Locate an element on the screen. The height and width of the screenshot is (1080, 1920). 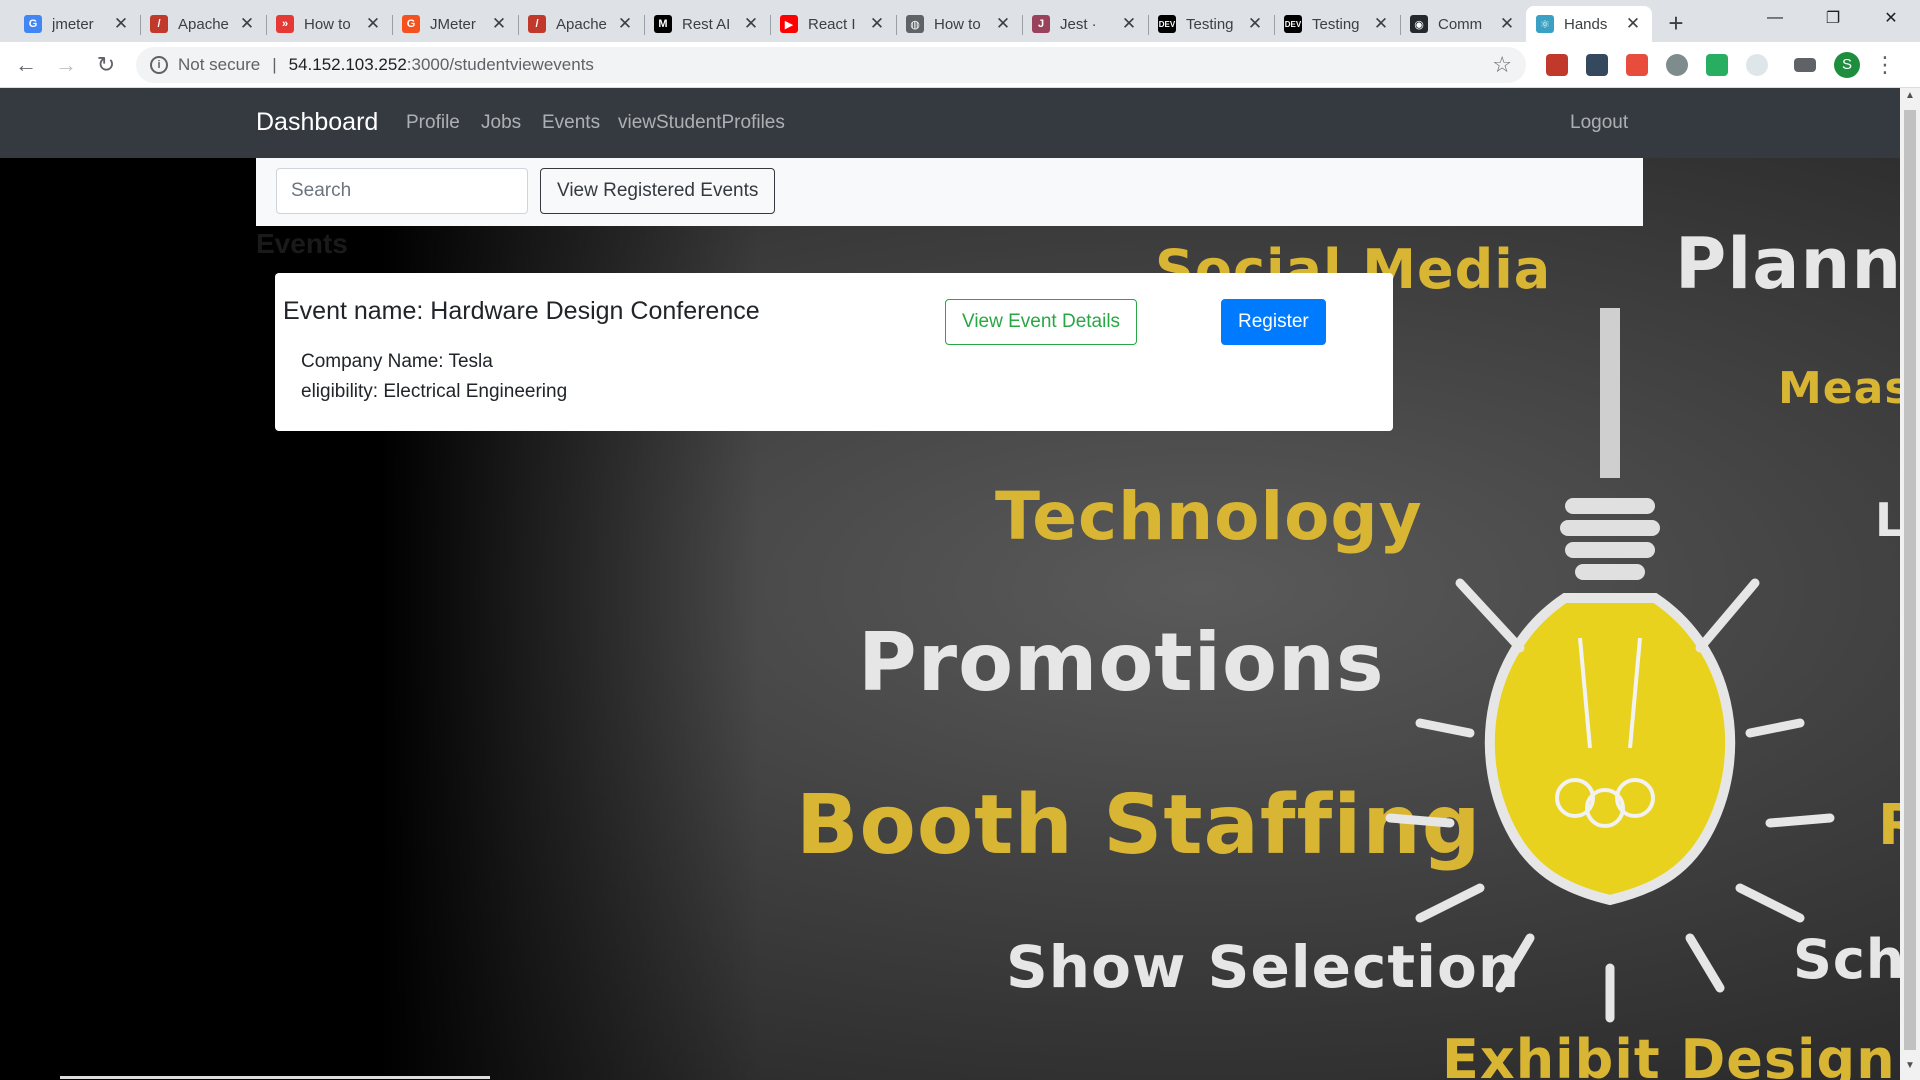
close-window-icon: ✕ is located at coordinates (1891, 18).